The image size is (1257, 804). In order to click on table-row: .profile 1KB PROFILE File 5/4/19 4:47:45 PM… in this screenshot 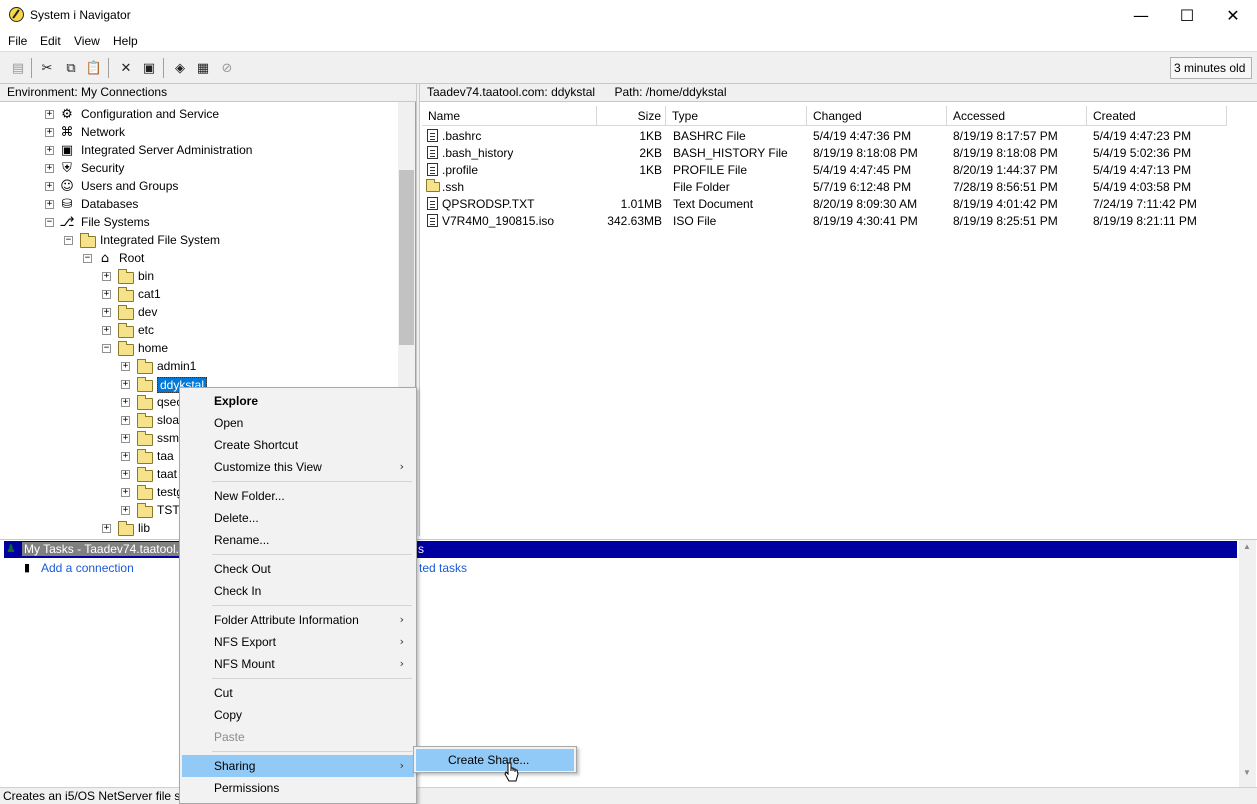, I will do `click(825, 169)`.